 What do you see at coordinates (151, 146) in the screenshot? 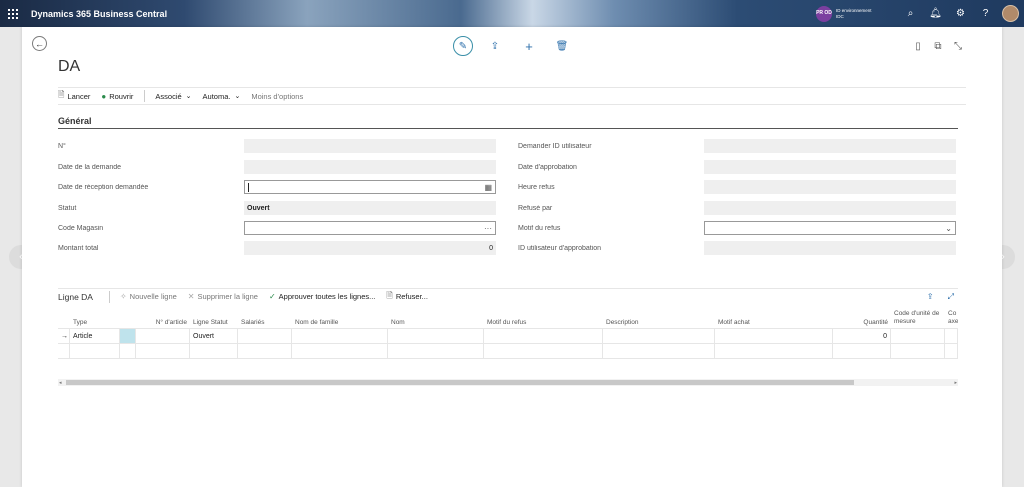
I see `field-label: N°` at bounding box center [151, 146].